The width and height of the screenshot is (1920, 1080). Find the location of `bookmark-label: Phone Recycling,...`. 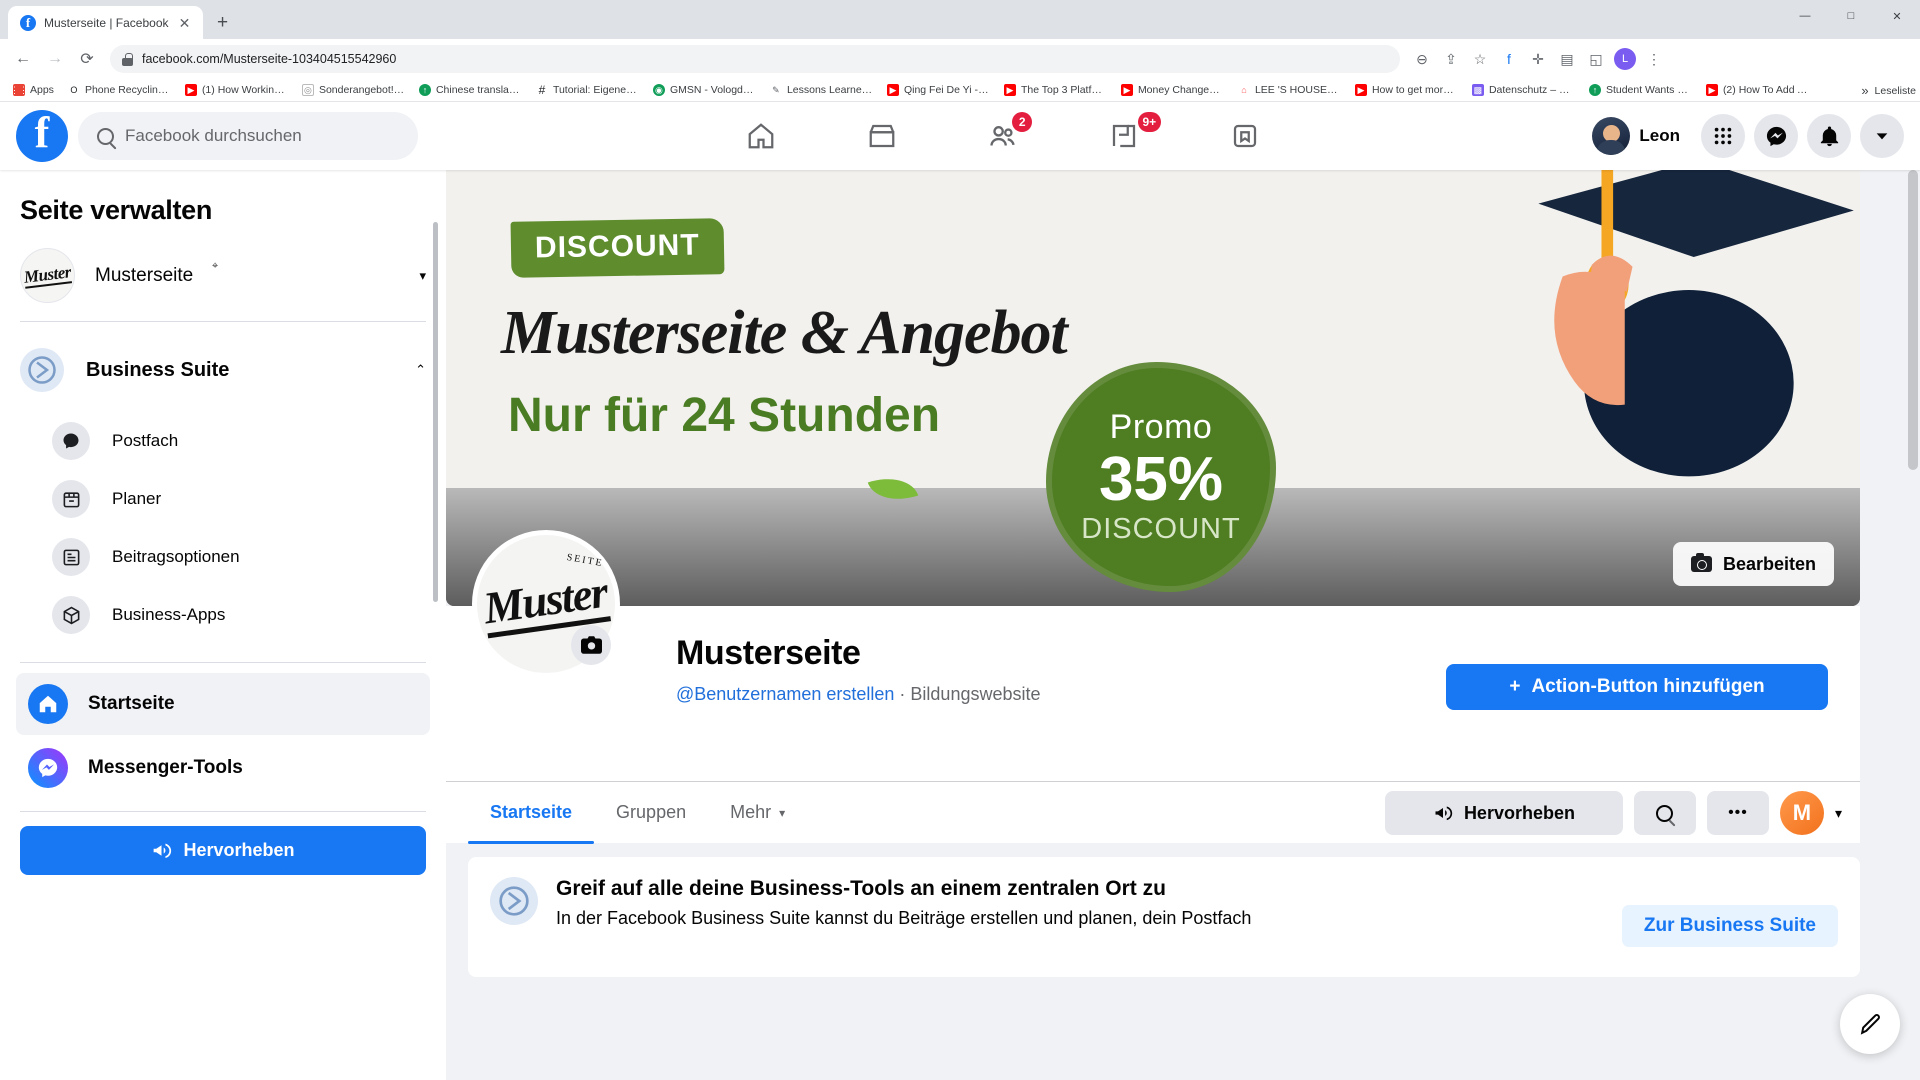

bookmark-label: Phone Recycling,... is located at coordinates (127, 90).